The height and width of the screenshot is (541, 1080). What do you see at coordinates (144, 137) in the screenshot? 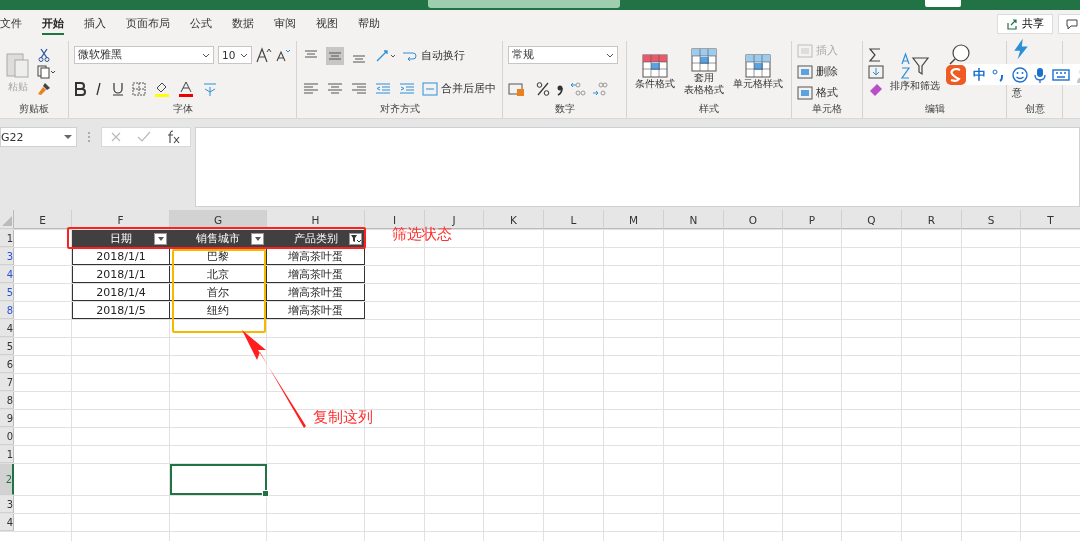
I see `check-icon` at bounding box center [144, 137].